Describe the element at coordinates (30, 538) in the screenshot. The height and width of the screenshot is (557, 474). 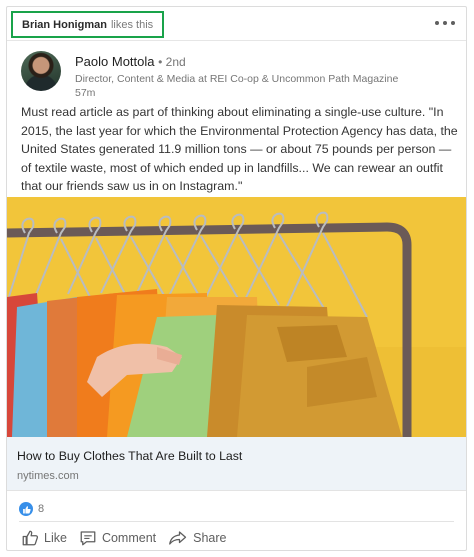
I see `thumbs-up-icon` at that location.